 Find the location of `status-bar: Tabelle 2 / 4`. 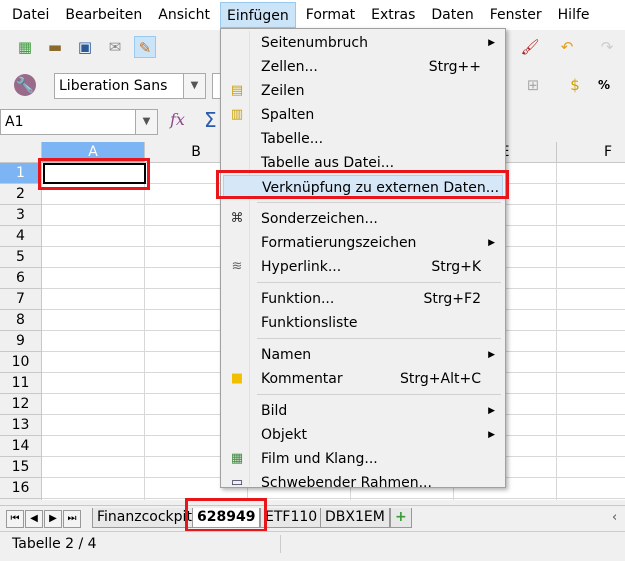

status-bar: Tabelle 2 / 4 is located at coordinates (312, 543).